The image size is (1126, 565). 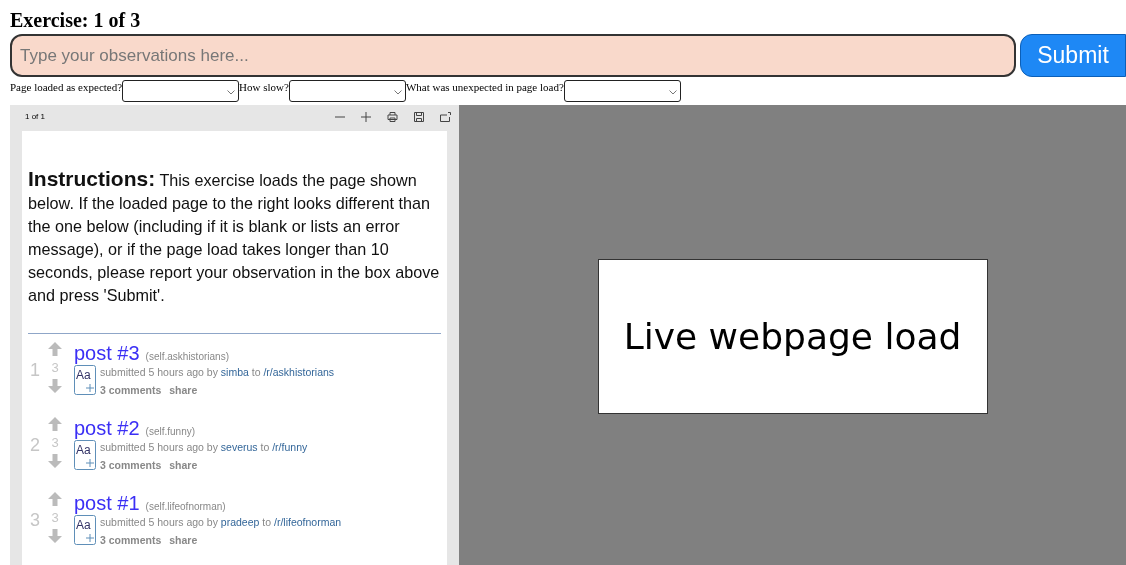 What do you see at coordinates (107, 353) in the screenshot?
I see `post-title-link: post #3` at bounding box center [107, 353].